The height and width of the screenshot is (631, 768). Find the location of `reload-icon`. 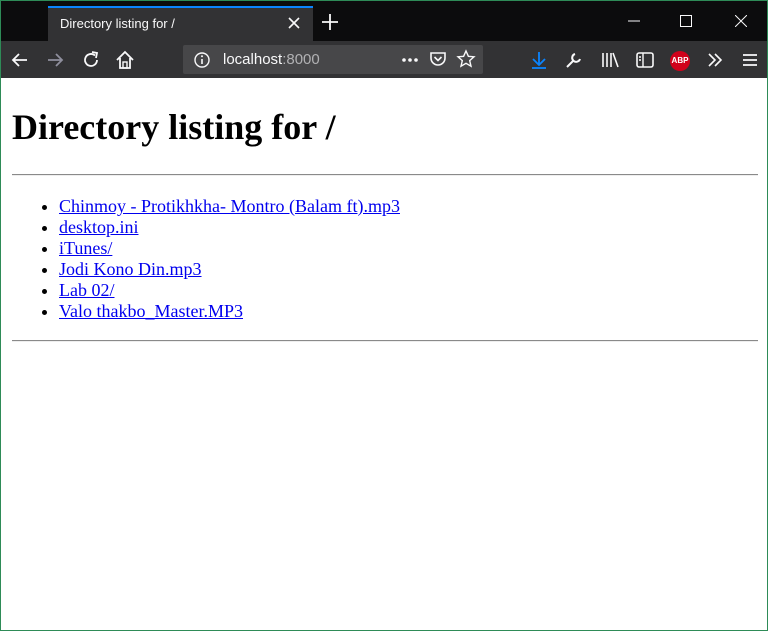

reload-icon is located at coordinates (91, 60).